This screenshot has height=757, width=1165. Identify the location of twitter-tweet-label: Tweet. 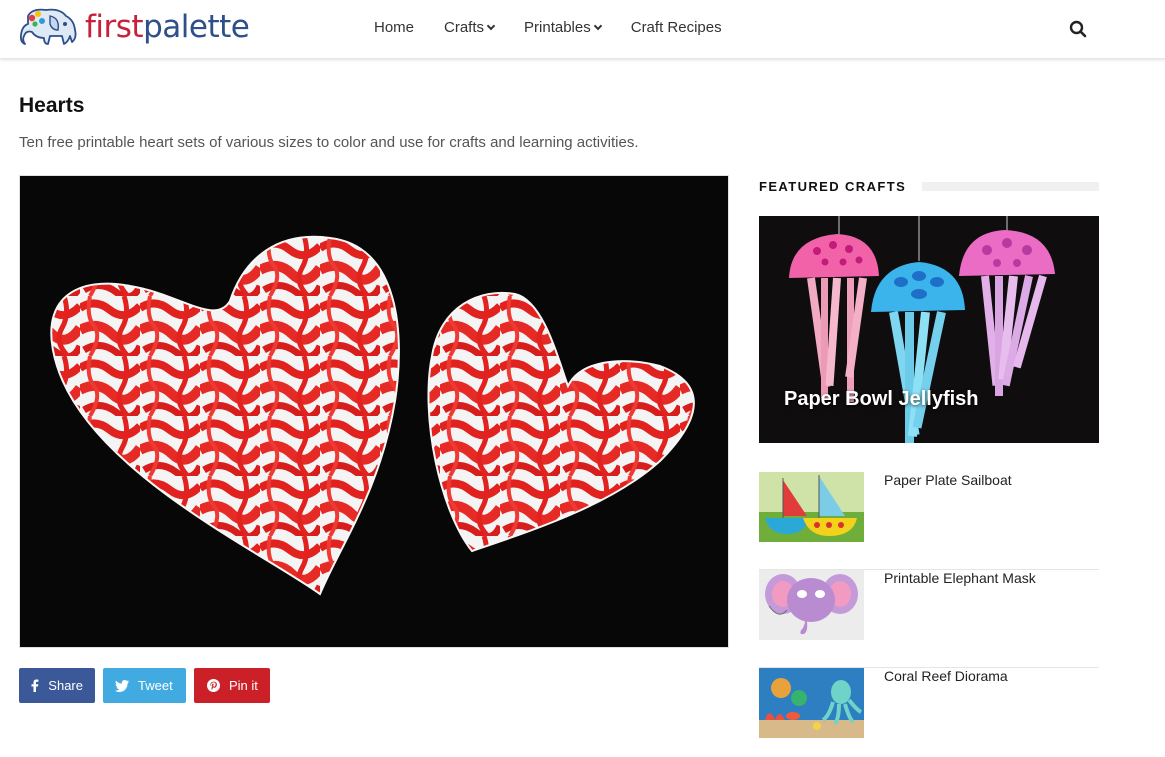
(155, 685).